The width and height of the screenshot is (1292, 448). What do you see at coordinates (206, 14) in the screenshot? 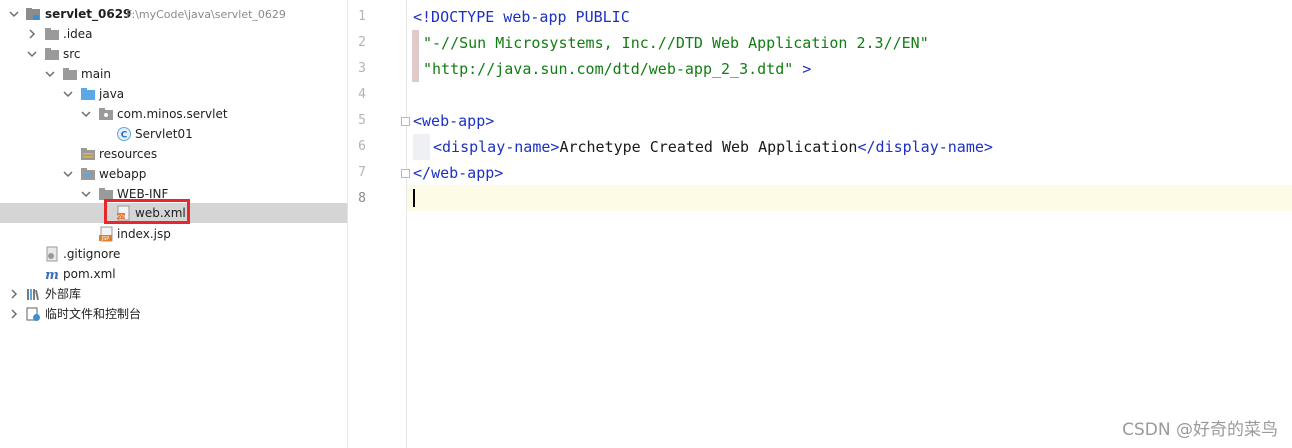
I see `project-root-path: F:\myCode\java\servlet_0629` at bounding box center [206, 14].